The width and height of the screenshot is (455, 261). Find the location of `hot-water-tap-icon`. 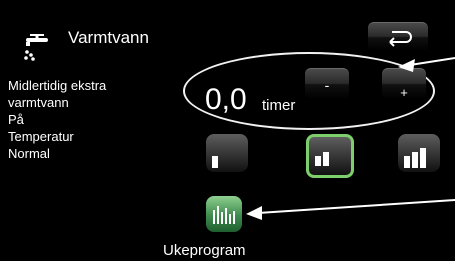

hot-water-tap-icon is located at coordinates (39, 45).